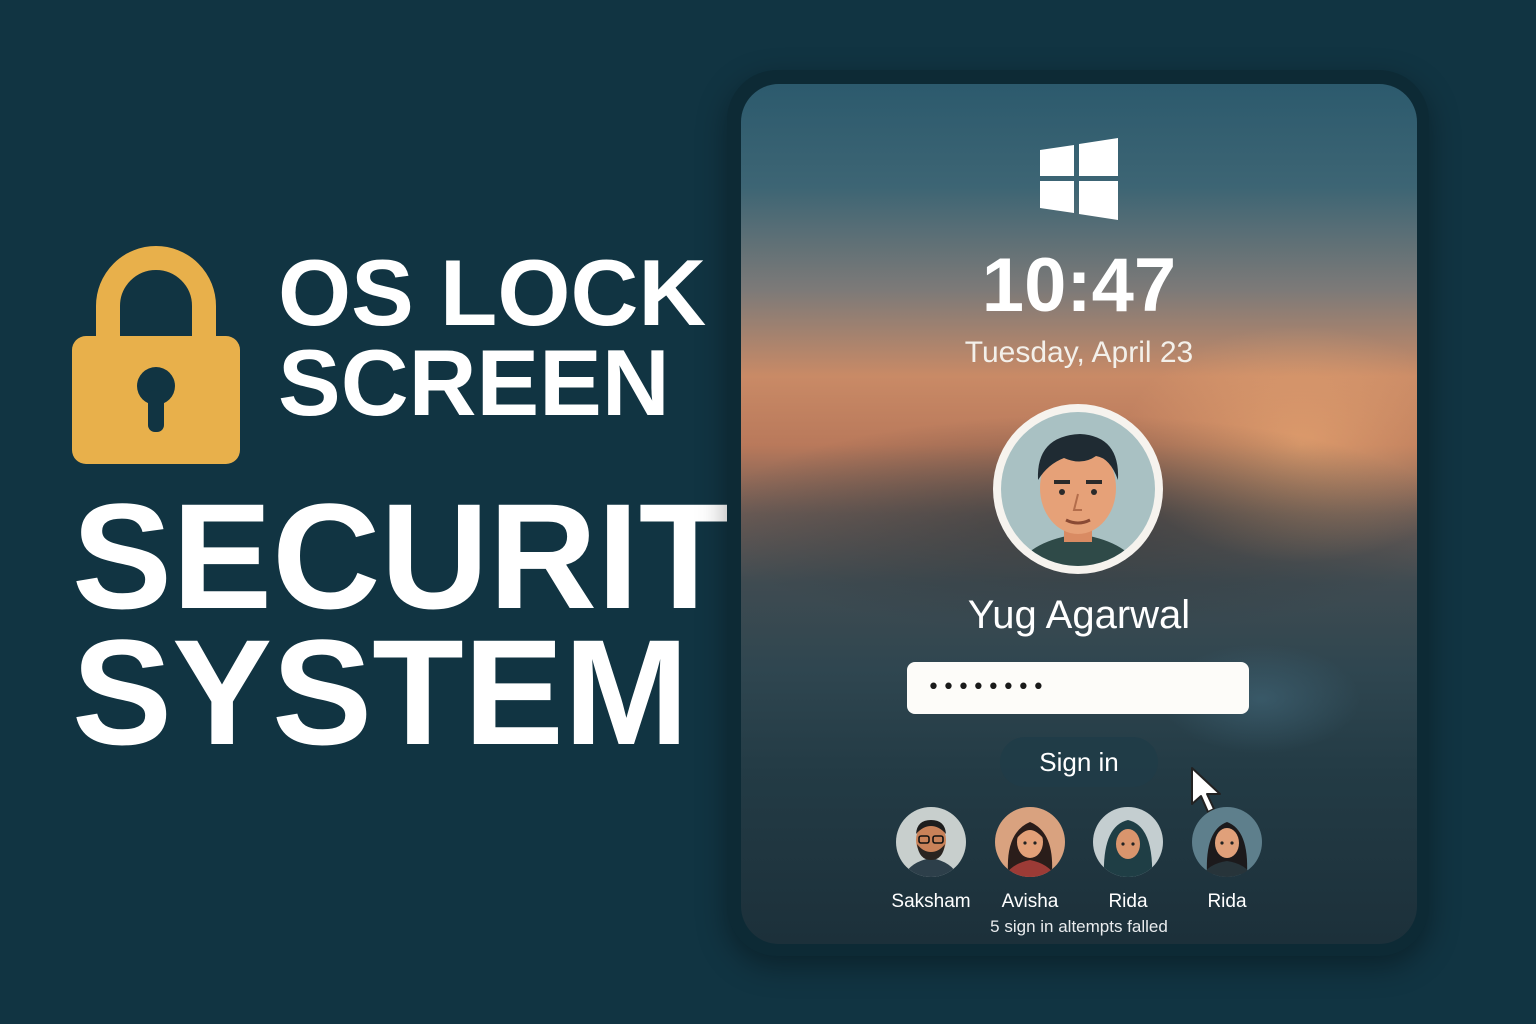 This screenshot has height=1024, width=1536. I want to click on clock-time: 10:47, so click(1079, 285).